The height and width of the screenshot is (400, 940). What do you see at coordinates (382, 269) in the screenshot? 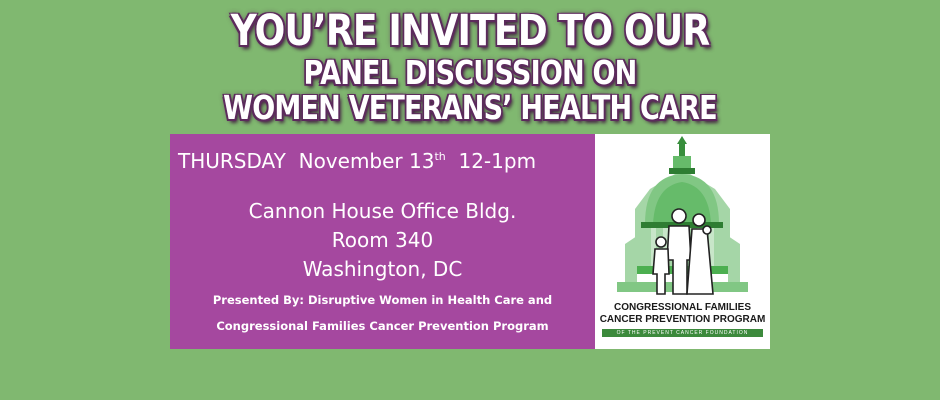
I see `event-city: Washington, DC` at bounding box center [382, 269].